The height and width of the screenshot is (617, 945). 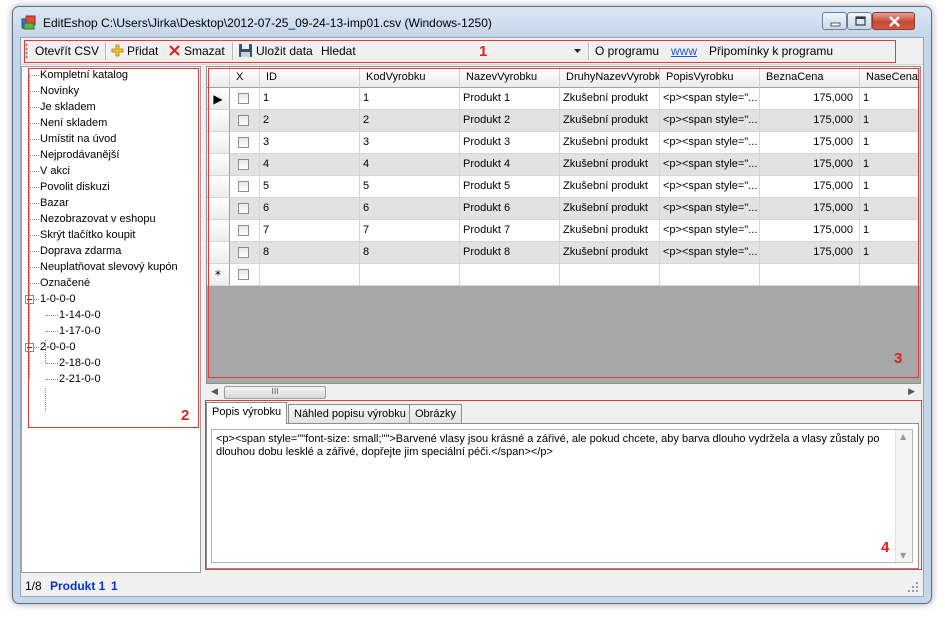 I want to click on table-cell-id: 2, so click(x=310, y=121).